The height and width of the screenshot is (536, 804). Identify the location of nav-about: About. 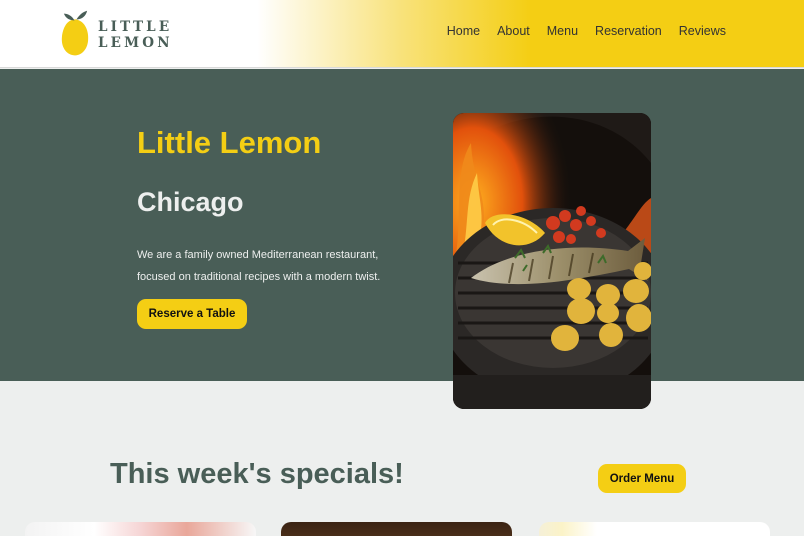
(513, 31).